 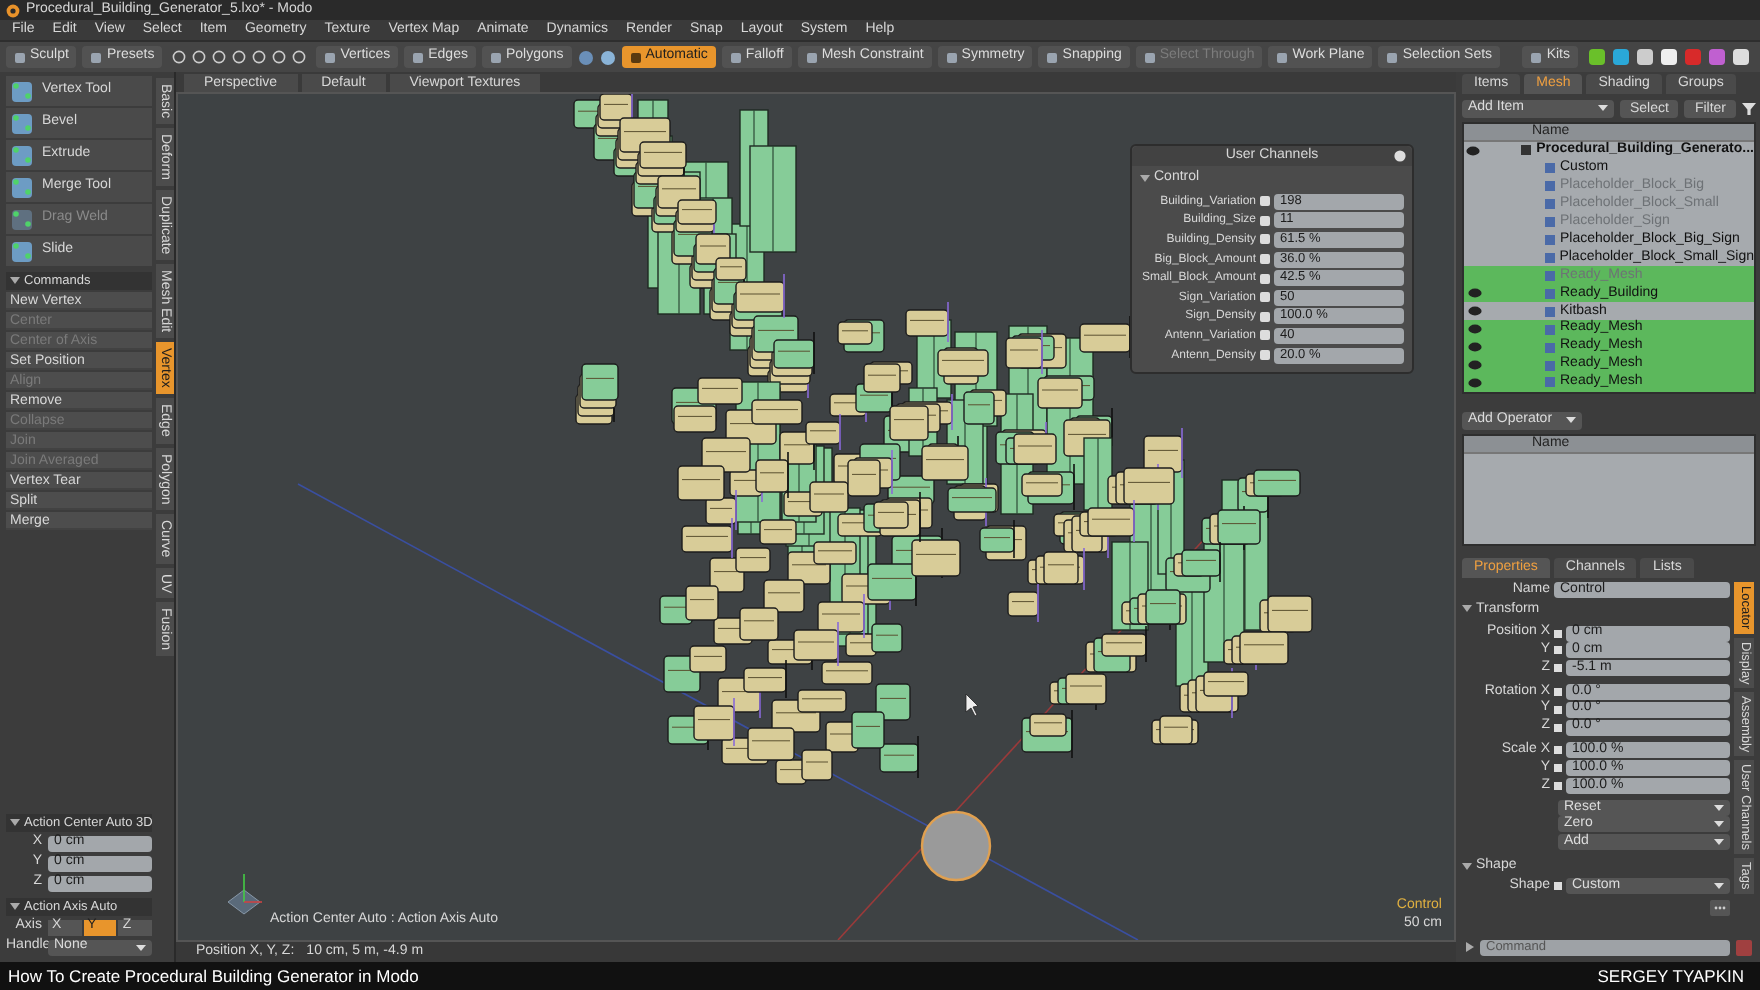 I want to click on cursor-icon, so click(x=972, y=705).